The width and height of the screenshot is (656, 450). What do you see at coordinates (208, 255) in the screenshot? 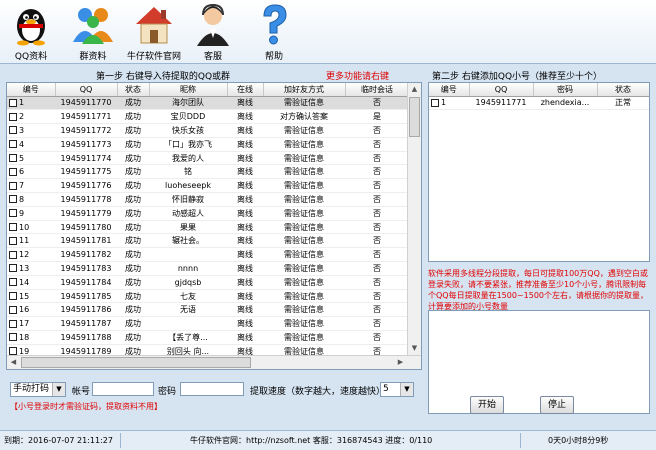
I see `table-row: 12 1945911782 成功 离线 需验证信息否` at bounding box center [208, 255].